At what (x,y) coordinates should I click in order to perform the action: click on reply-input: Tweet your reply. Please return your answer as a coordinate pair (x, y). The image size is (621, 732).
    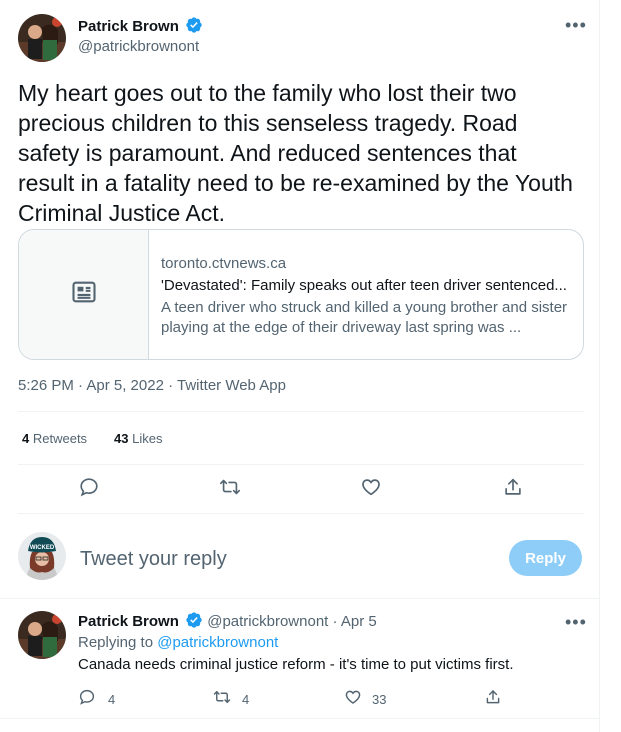
    Looking at the image, I should click on (285, 559).